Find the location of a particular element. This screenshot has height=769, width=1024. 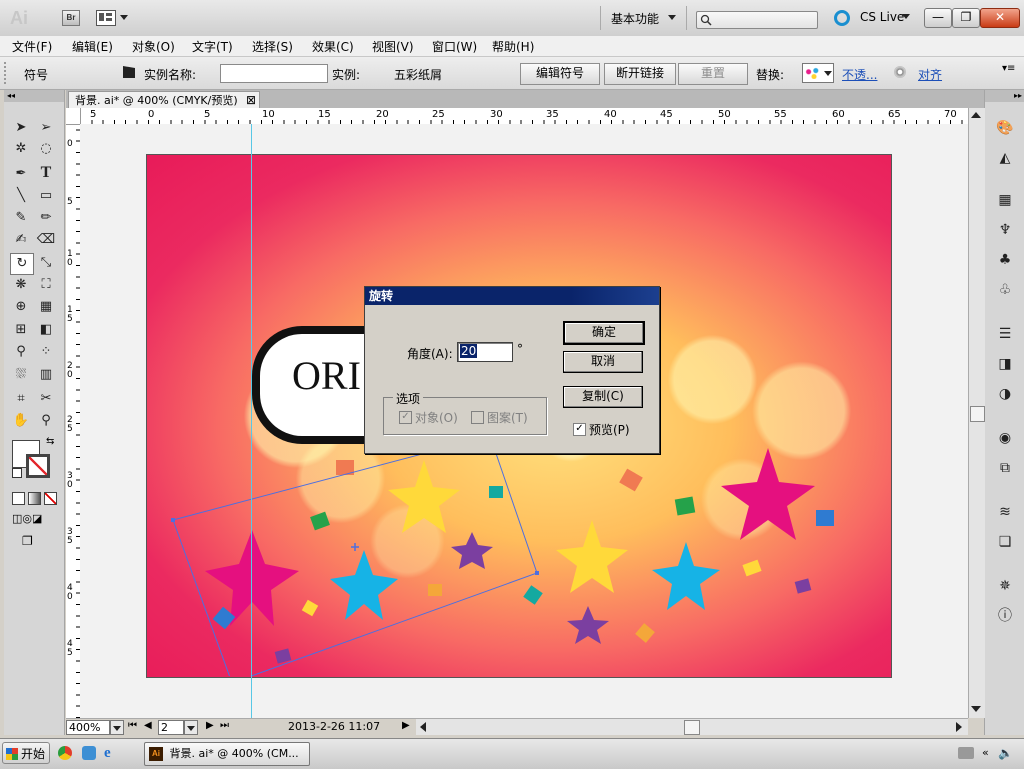

bridge-button: Br is located at coordinates (71, 18).